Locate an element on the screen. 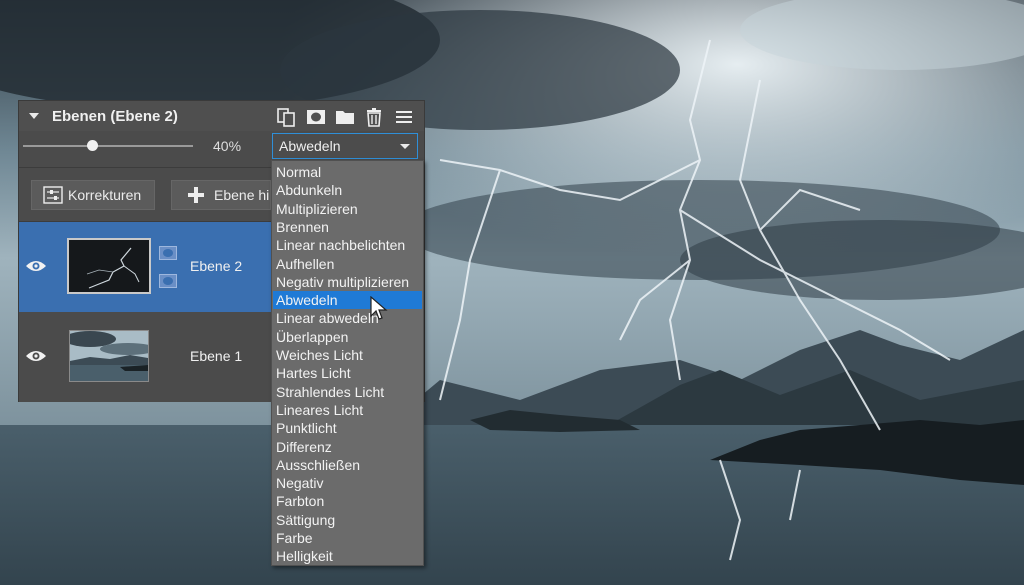 The height and width of the screenshot is (585, 1024). adjustments-button: Korrekturen is located at coordinates (93, 195).